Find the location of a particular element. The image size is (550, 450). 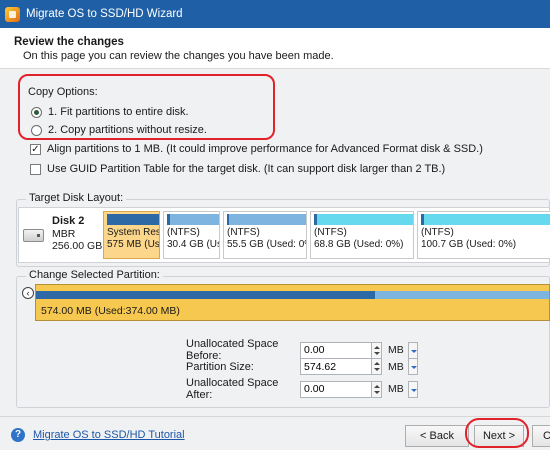

partition-size-label: 574.00 MB (Used:374.00 MB) is located at coordinates (110, 311).